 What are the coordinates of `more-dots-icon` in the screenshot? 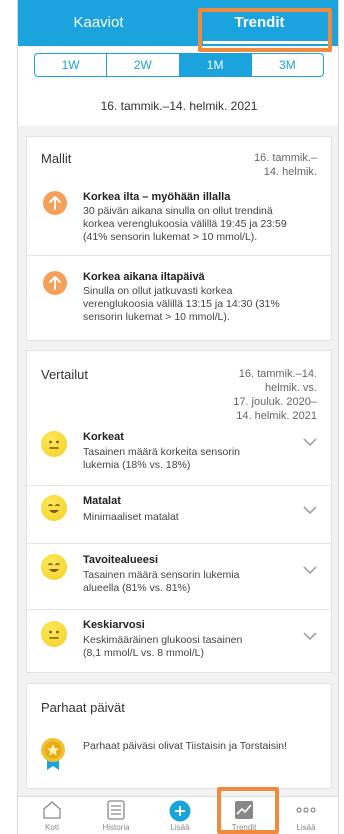 It's located at (306, 810).